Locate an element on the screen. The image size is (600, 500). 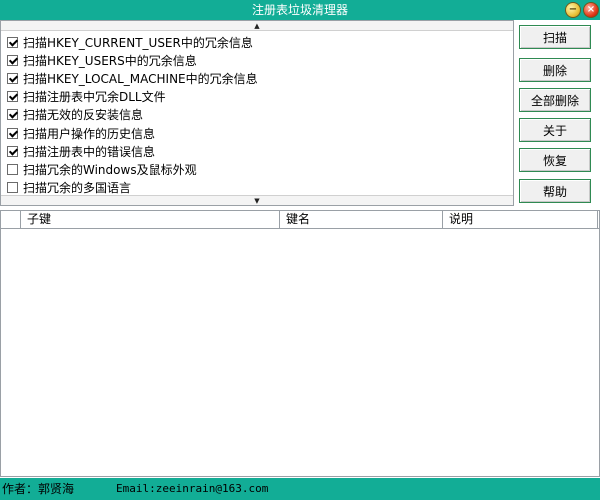
scroll-down-icon: ▼ is located at coordinates (257, 200).